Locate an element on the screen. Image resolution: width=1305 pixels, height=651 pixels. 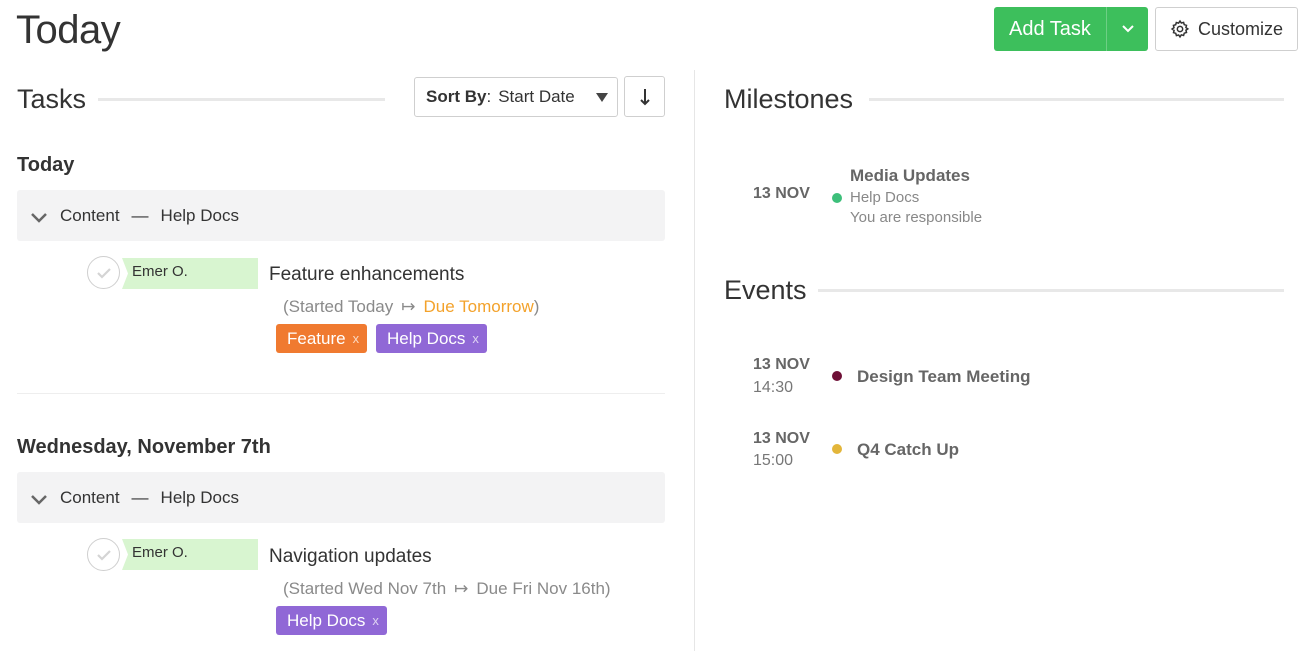
event-time: 15:00 is located at coordinates (773, 460).